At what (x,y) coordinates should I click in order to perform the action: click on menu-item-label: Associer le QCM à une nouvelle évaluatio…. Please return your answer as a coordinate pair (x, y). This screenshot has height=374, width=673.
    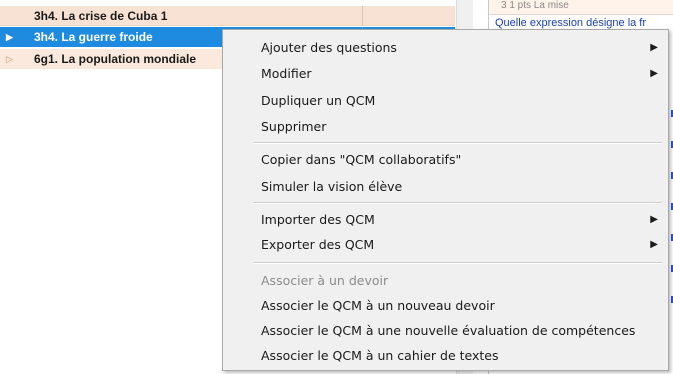
    Looking at the image, I should click on (448, 330).